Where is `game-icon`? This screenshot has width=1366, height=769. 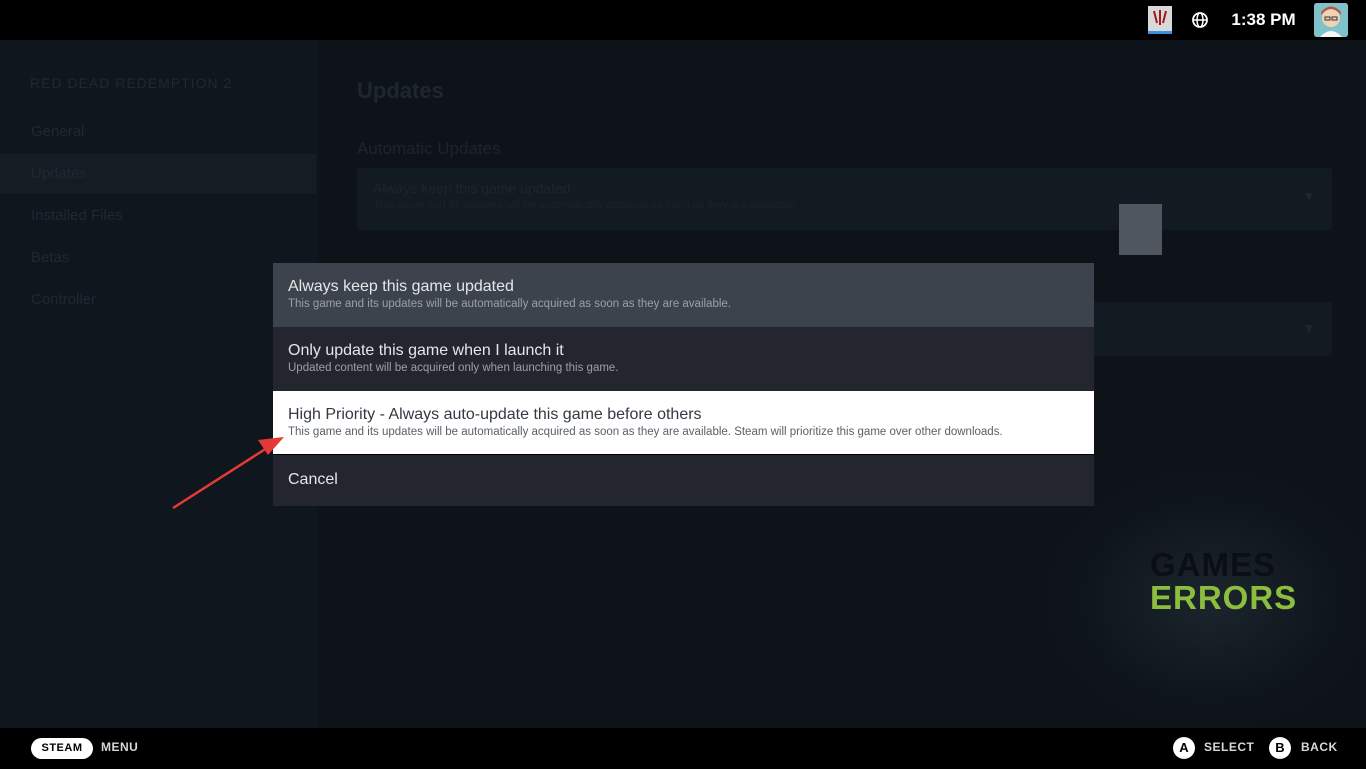
game-icon is located at coordinates (1160, 20).